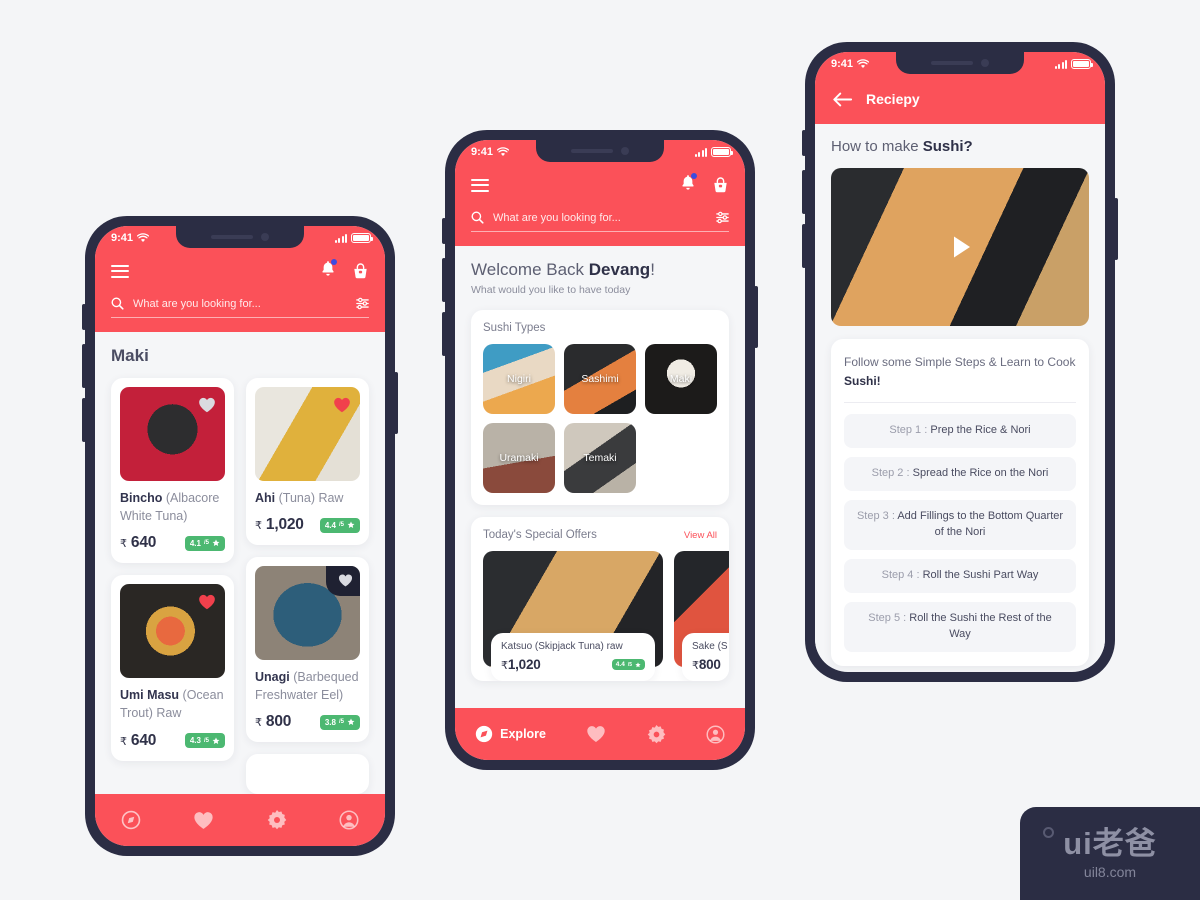 The image size is (1200, 900). Describe the element at coordinates (842, 64) in the screenshot. I see `status-time: 9:41` at that location.